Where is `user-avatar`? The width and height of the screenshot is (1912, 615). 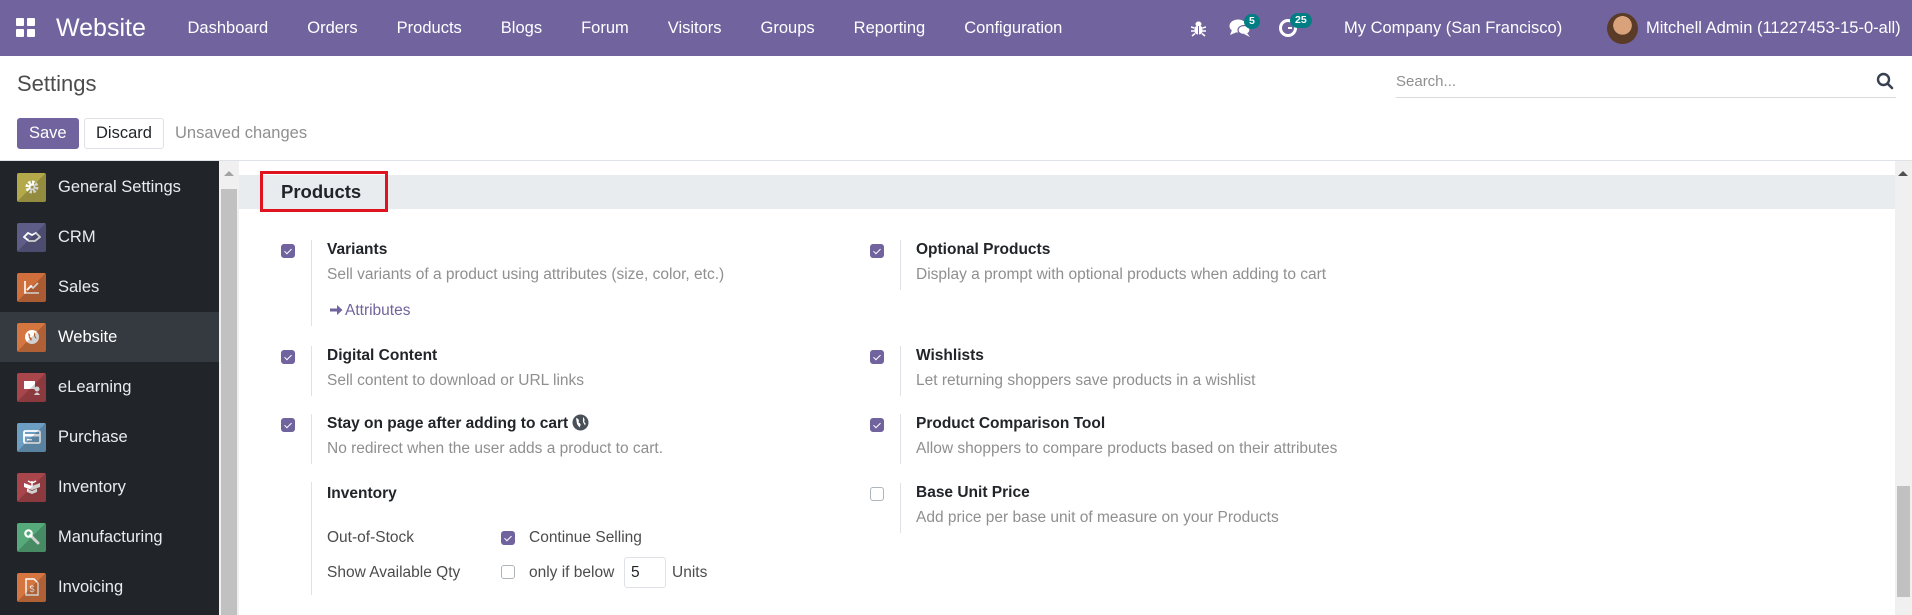 user-avatar is located at coordinates (1622, 28).